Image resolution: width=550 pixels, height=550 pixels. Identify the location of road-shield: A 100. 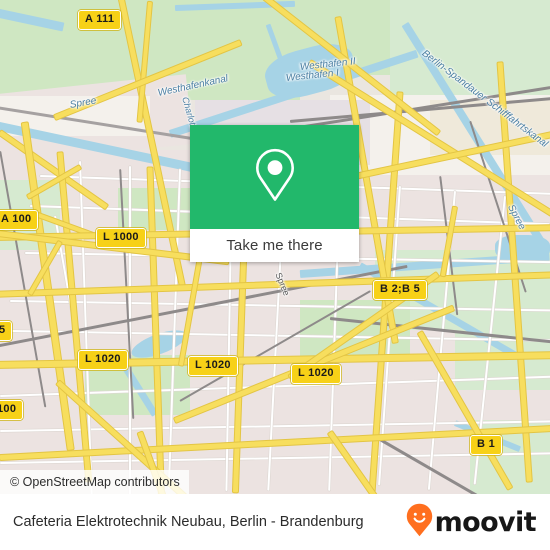
(19, 220).